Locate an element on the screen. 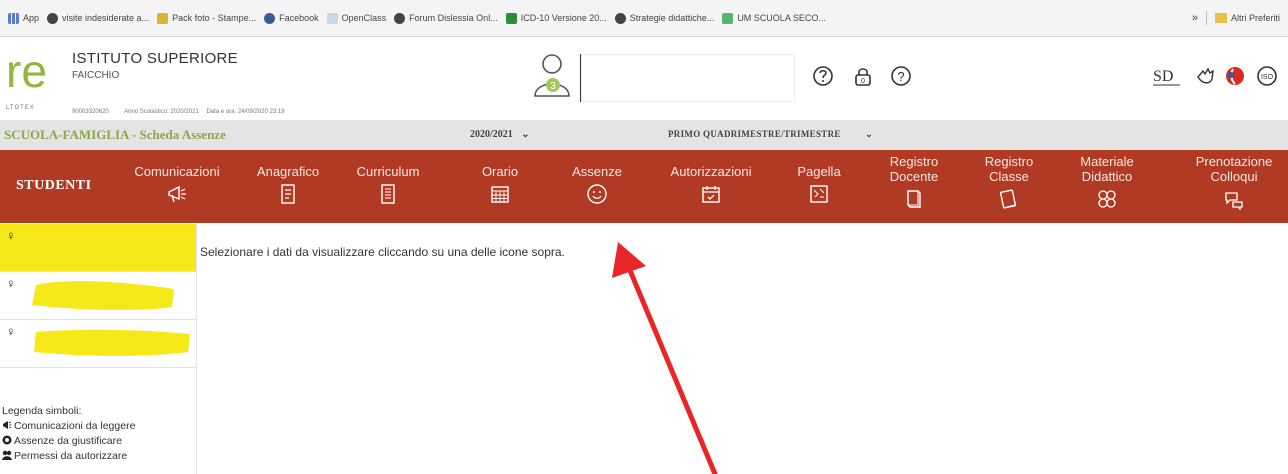  nav-pagella: Pagella is located at coordinates (819, 193).